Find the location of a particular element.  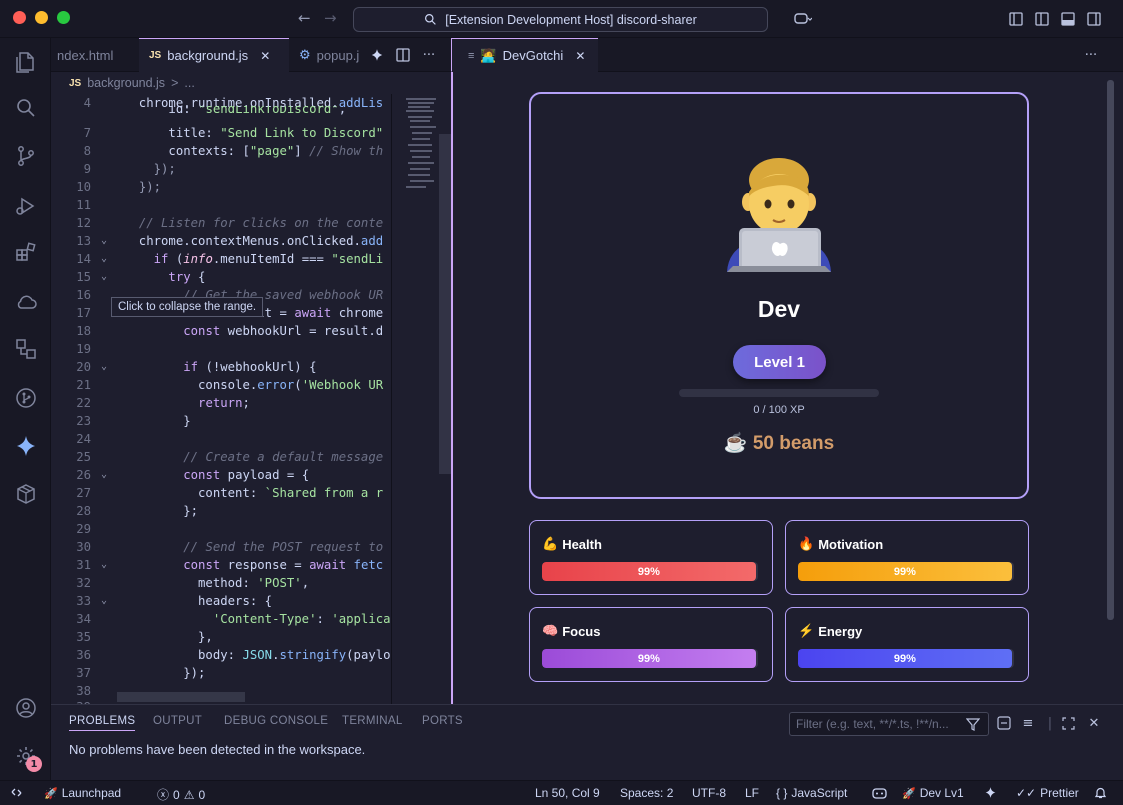

code-line: id: "sendLinkToDiscord", is located at coordinates (235, 111).